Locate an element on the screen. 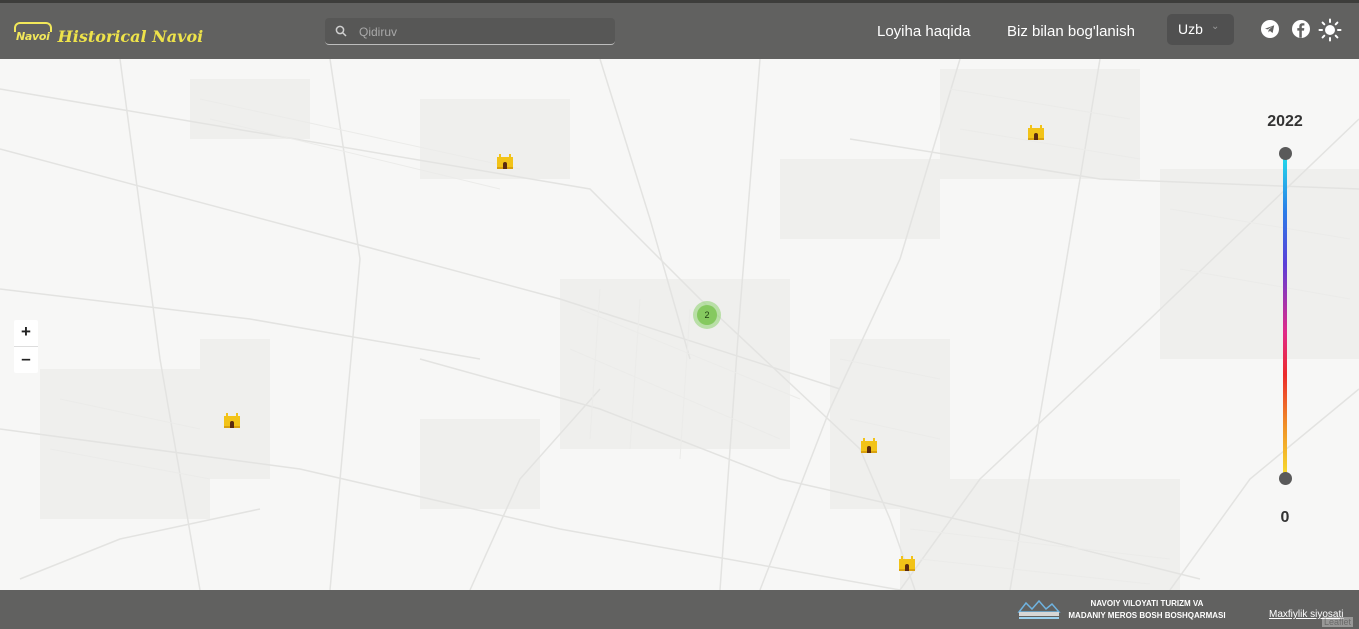 This screenshot has width=1359, height=629. language-value: Uzb is located at coordinates (1190, 29).